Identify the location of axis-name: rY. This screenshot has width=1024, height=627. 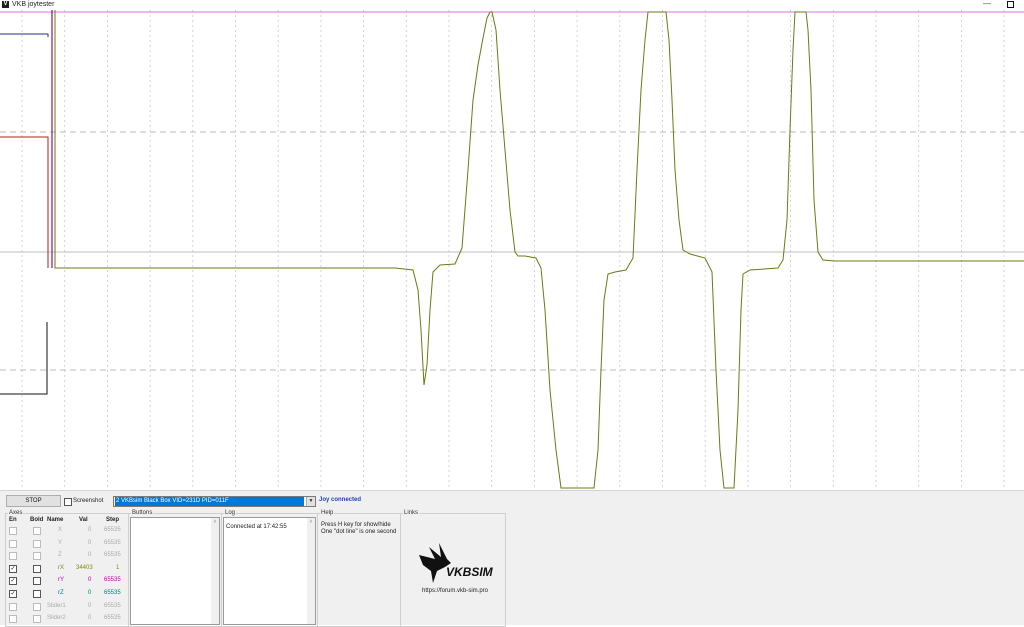
(61, 580).